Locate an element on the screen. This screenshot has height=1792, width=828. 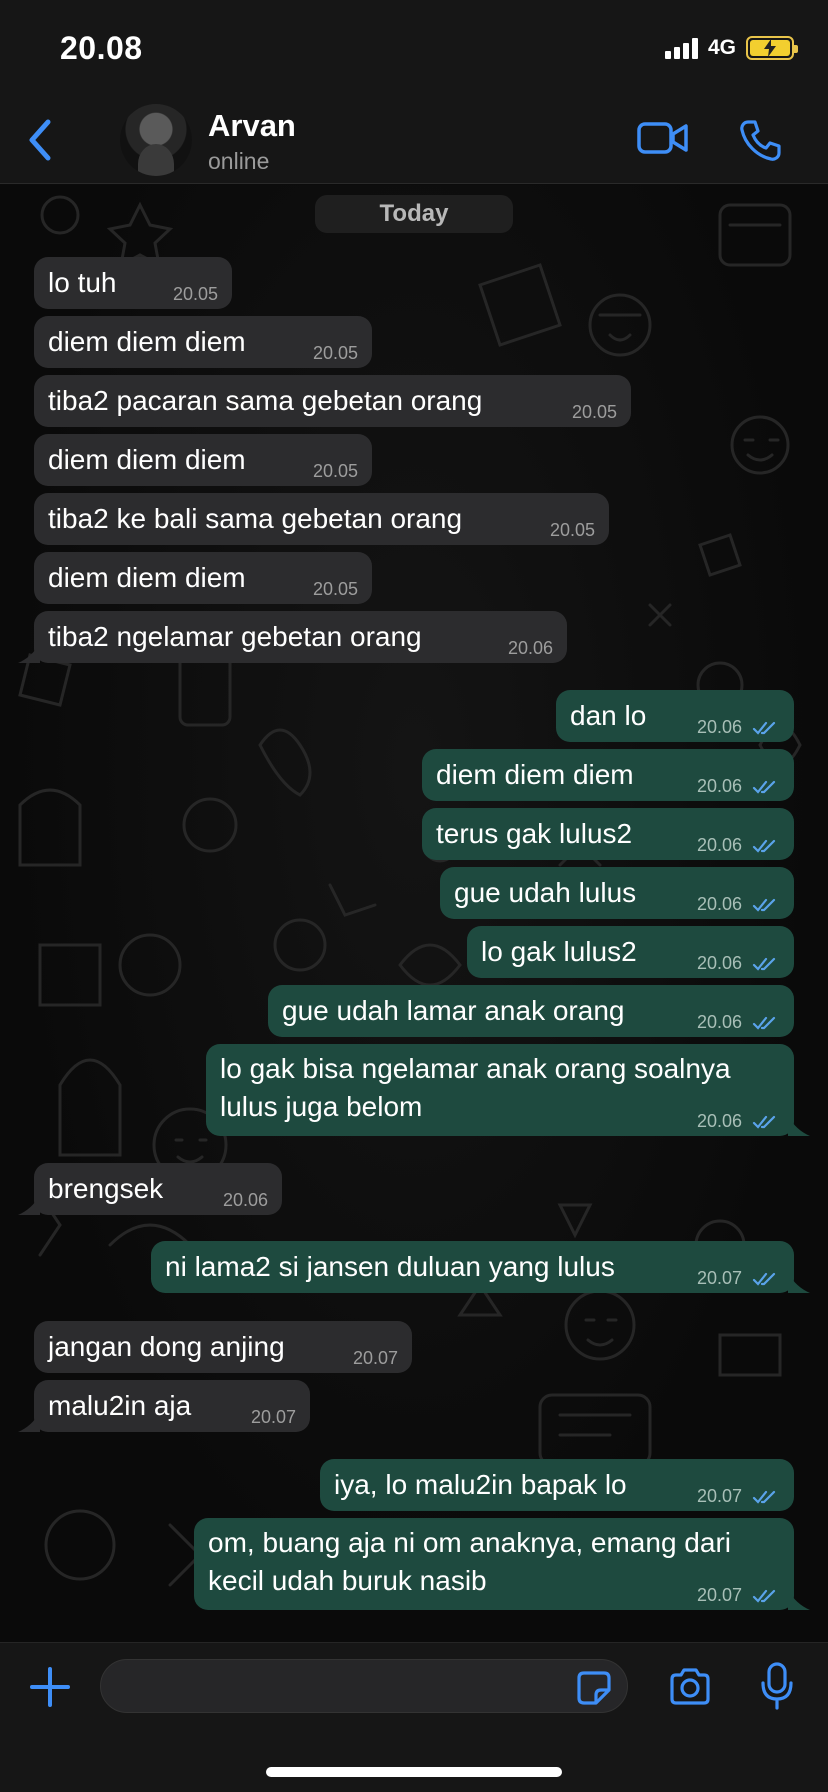
status-time: 20.08 is located at coordinates (101, 48).